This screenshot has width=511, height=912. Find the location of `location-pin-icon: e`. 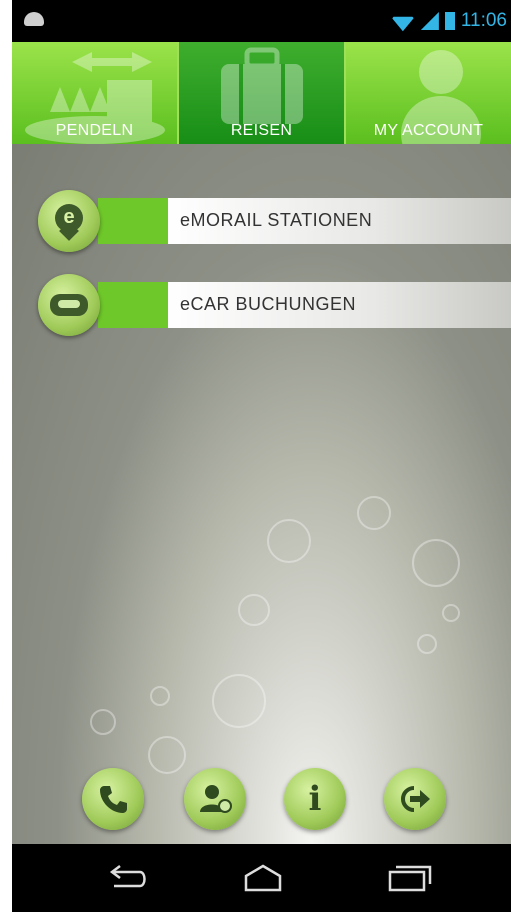

location-pin-icon: e is located at coordinates (69, 222).